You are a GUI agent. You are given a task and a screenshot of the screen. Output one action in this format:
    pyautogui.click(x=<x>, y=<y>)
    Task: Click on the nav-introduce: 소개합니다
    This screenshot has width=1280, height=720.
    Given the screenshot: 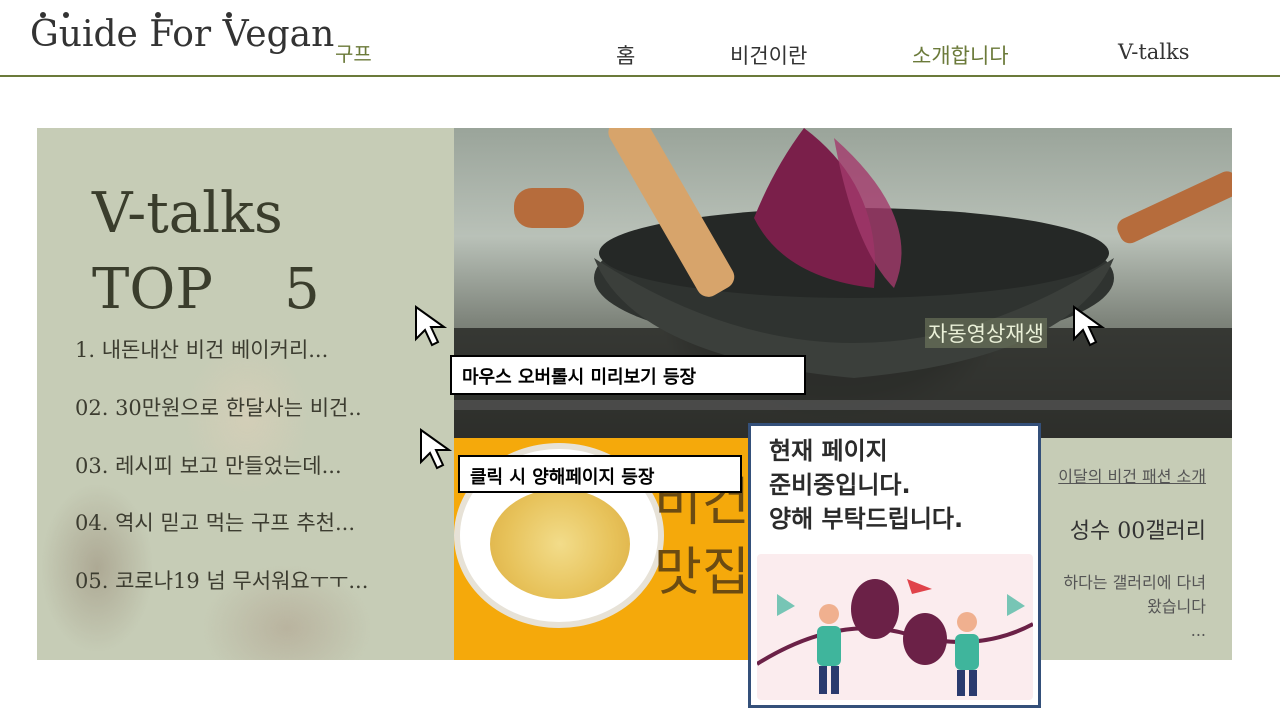 What is the action you would take?
    pyautogui.click(x=960, y=55)
    